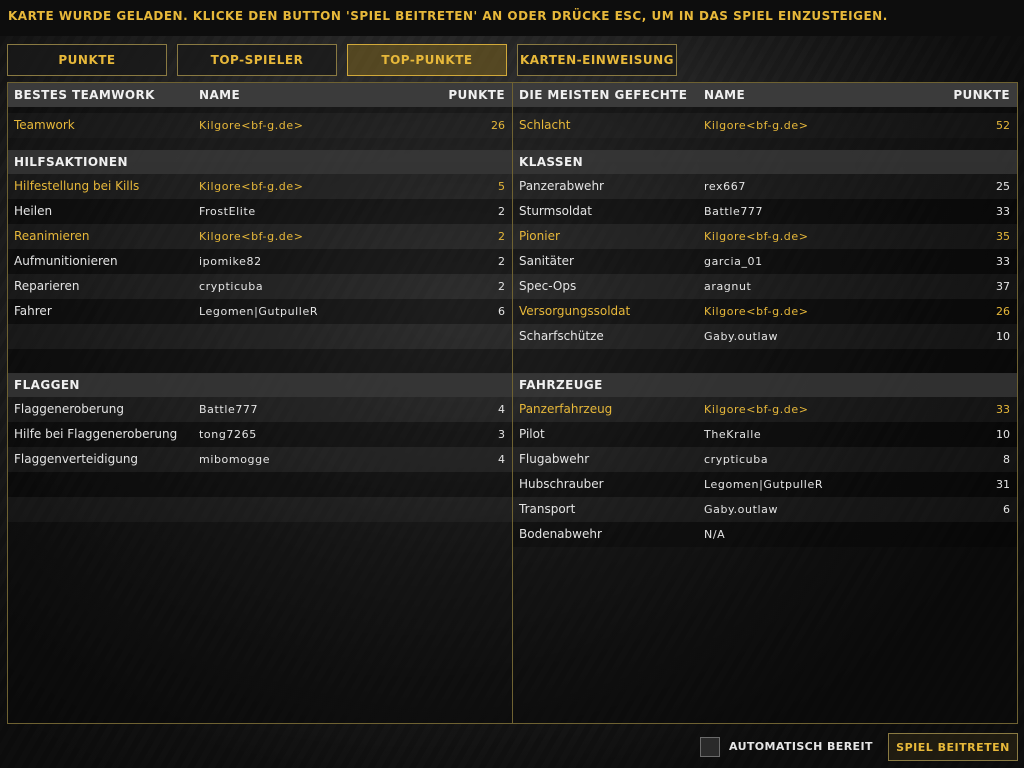 The image size is (1024, 768). Describe the element at coordinates (230, 261) in the screenshot. I see `row-player: ipomike82` at that location.